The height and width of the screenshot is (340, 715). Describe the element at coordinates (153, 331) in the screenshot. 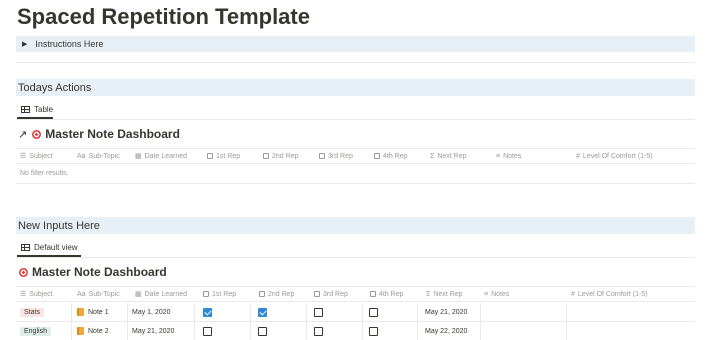

I see `cell-date-learned: May 21, 2020` at that location.